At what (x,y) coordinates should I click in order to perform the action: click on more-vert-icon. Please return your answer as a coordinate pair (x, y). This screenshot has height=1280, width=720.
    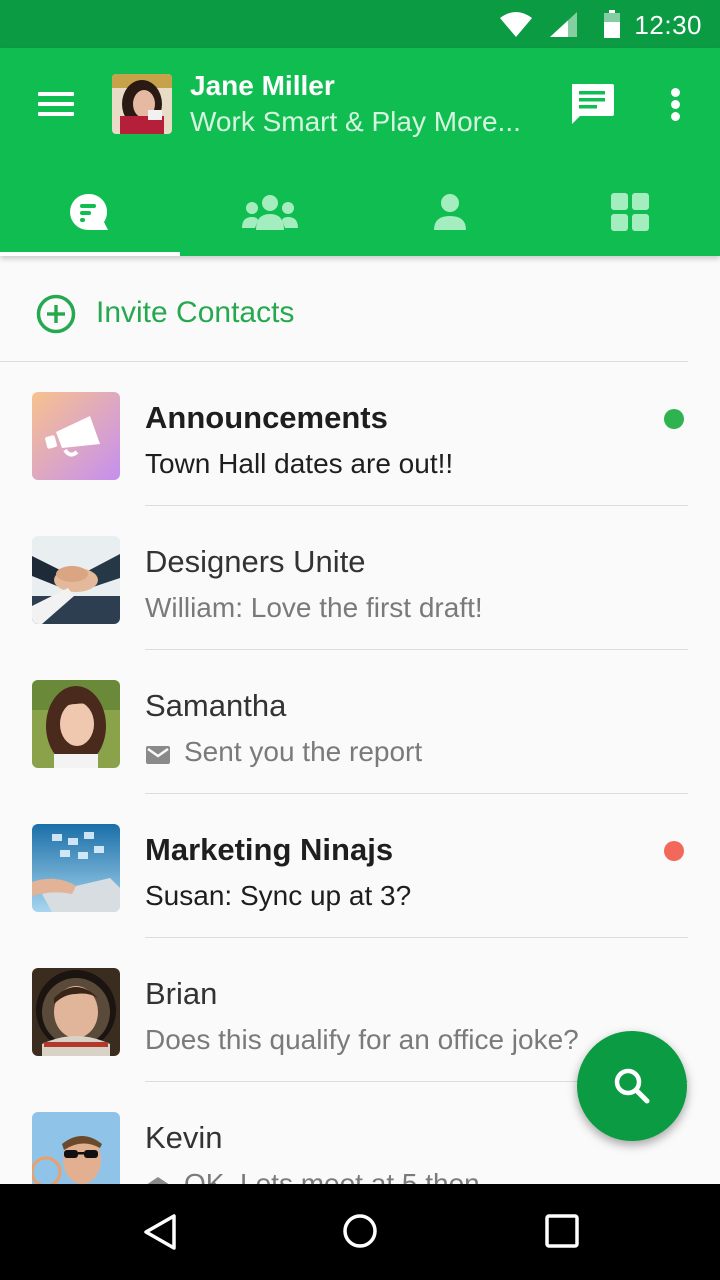
    Looking at the image, I should click on (675, 92).